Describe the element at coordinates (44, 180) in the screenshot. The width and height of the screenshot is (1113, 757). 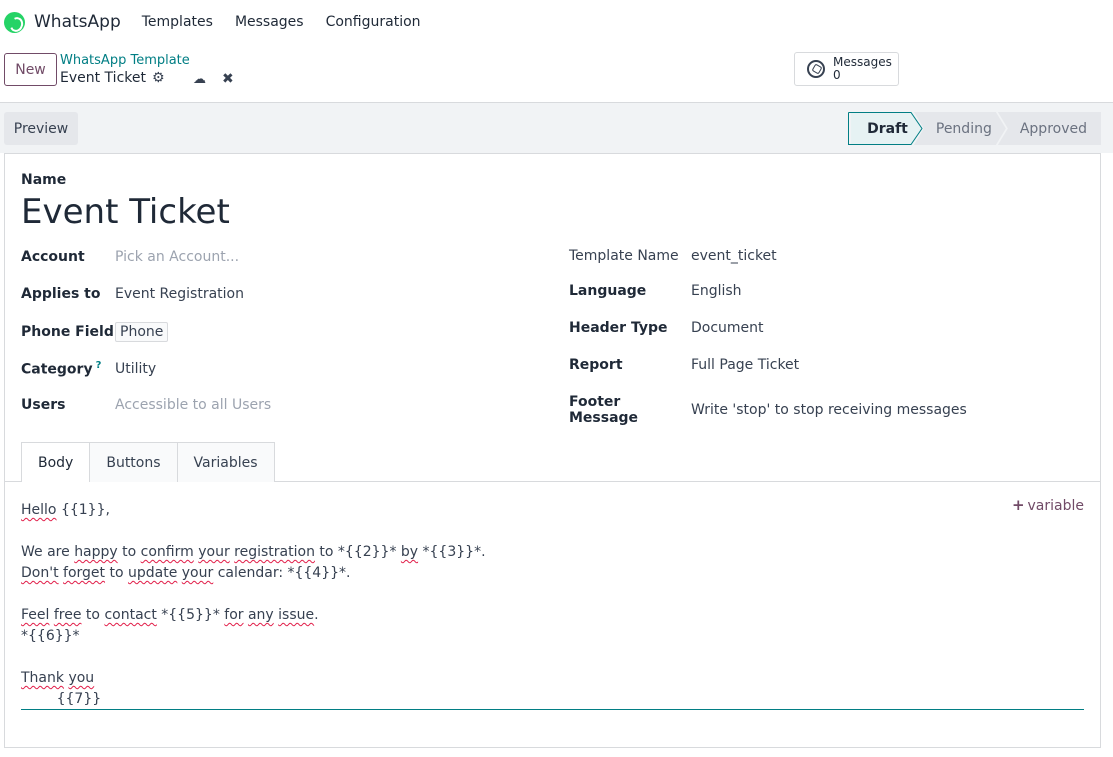
I see `name-label: Name` at that location.